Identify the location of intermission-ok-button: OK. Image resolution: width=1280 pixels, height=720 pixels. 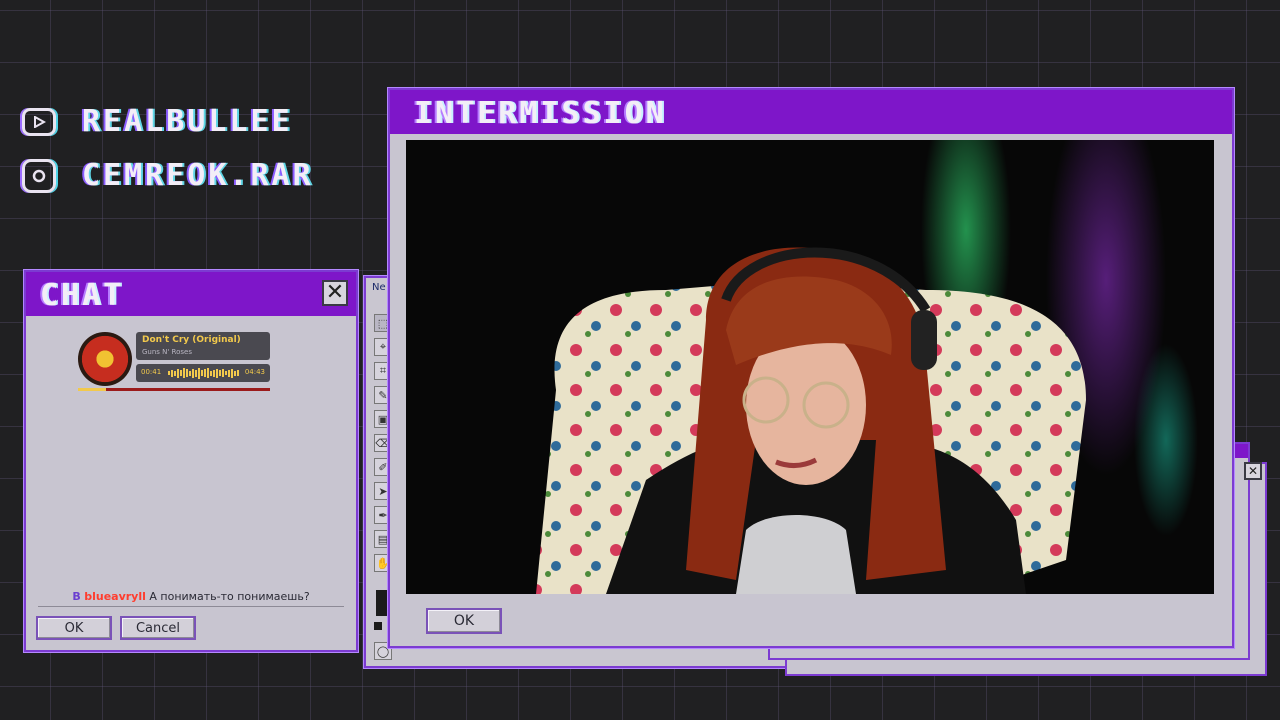
(464, 621).